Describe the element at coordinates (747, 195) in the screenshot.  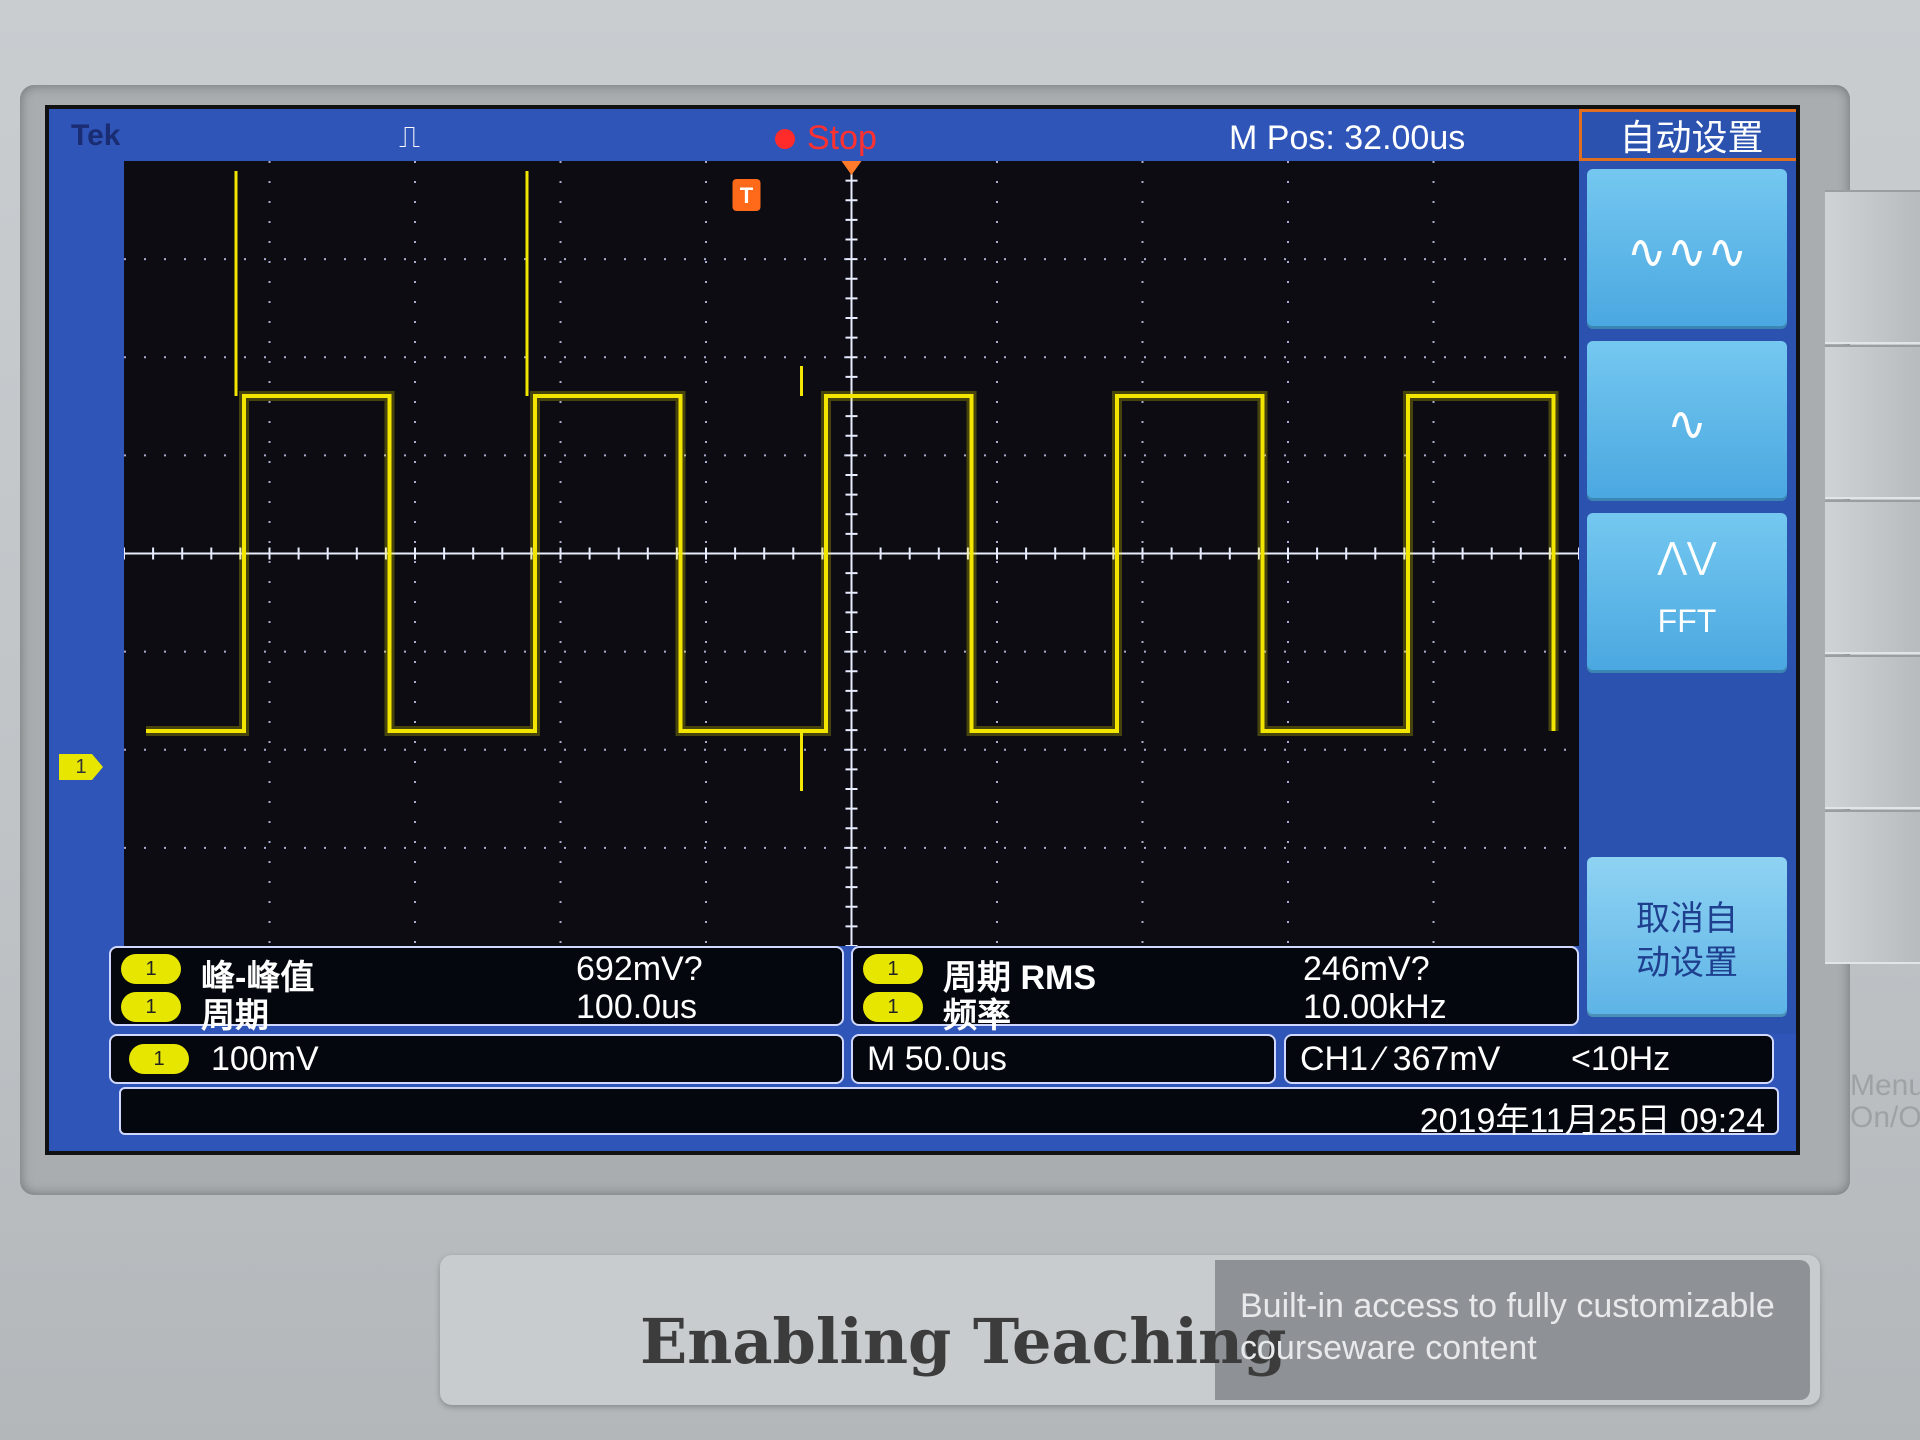
I see `trigger-marker-label: T` at that location.